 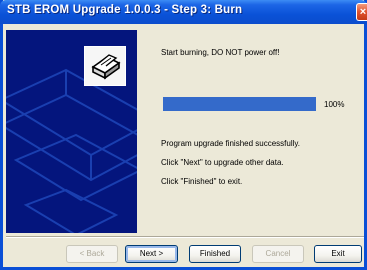 I want to click on close-icon: ×, so click(x=361, y=12).